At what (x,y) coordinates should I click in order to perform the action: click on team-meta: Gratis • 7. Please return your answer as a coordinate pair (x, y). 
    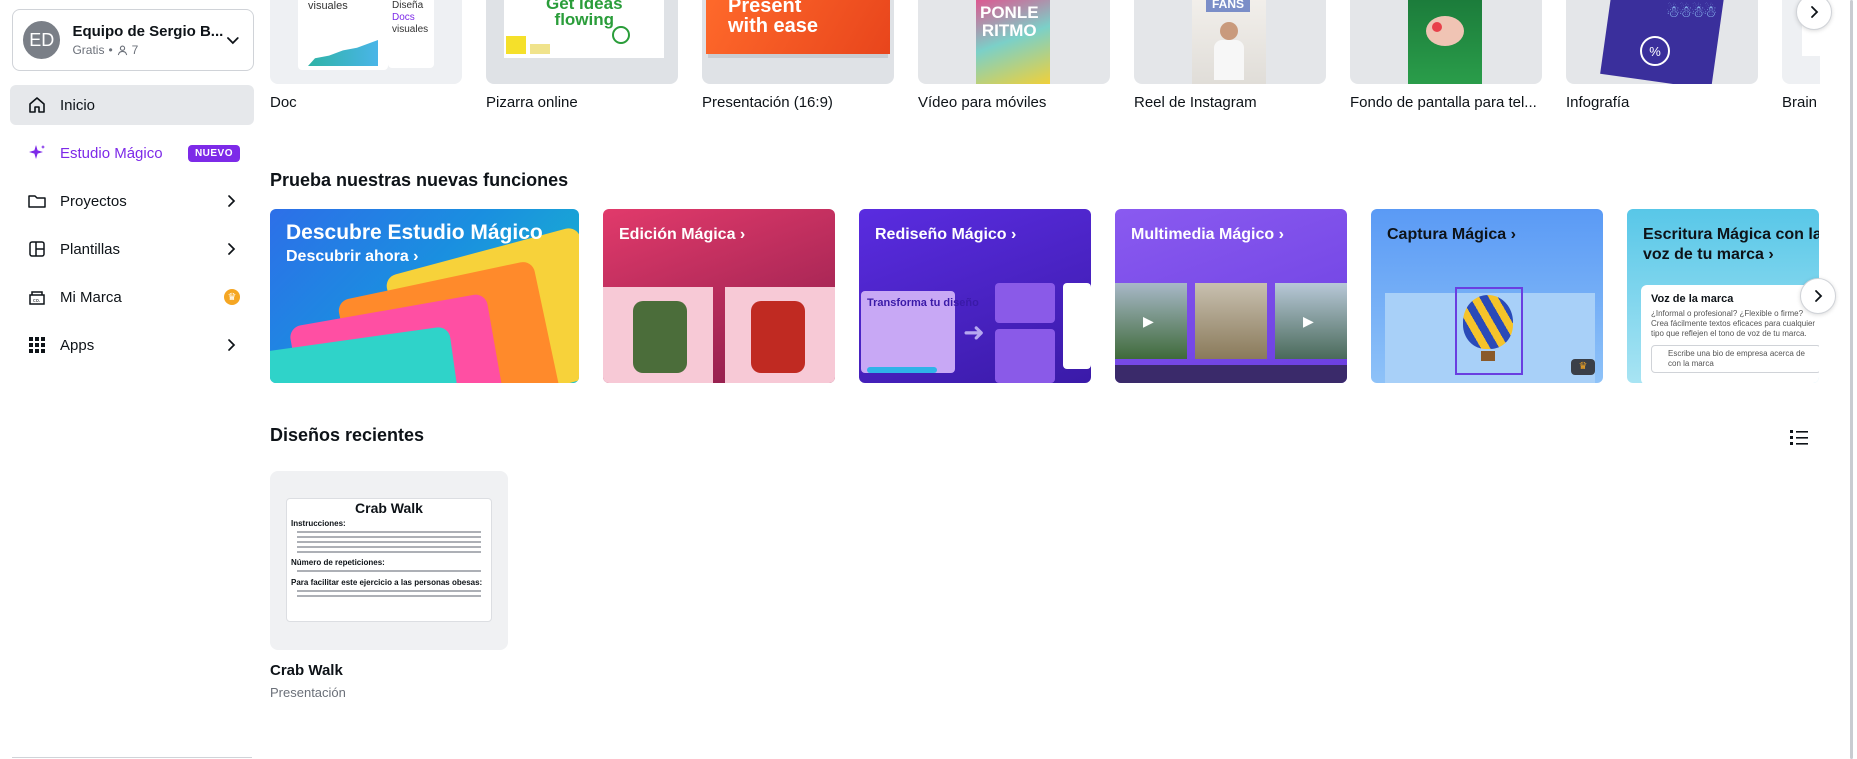
    Looking at the image, I should click on (147, 50).